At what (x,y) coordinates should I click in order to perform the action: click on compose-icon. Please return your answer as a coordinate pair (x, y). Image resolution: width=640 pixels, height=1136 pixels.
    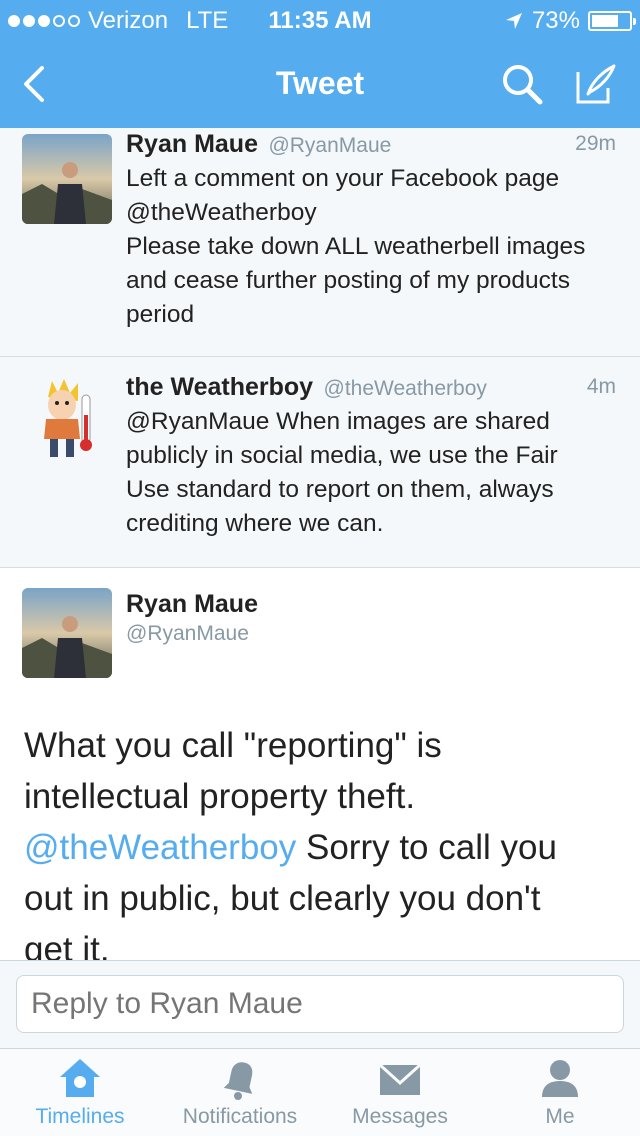
    Looking at the image, I should click on (596, 84).